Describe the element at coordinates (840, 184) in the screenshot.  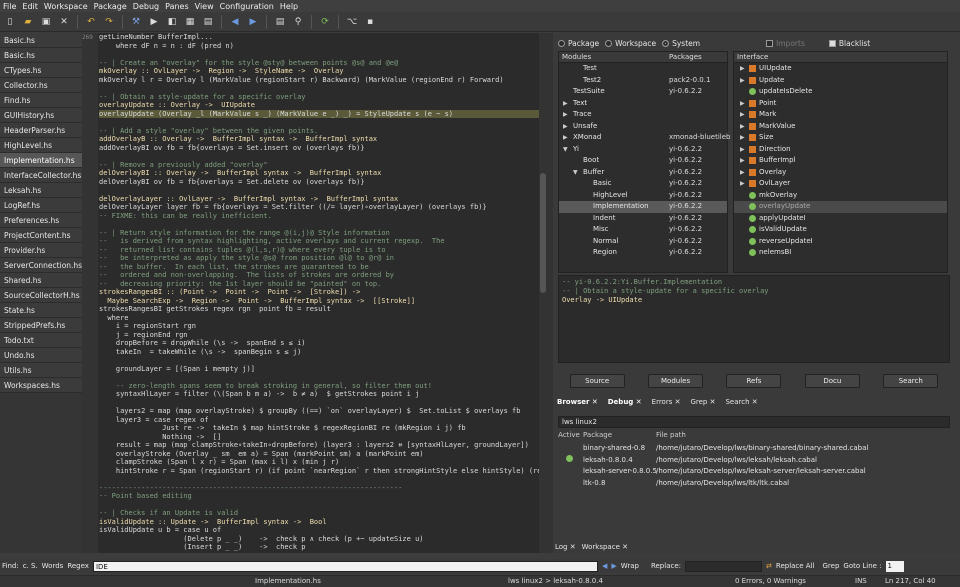
I see `interface-row: ▶ OvlLayer` at that location.